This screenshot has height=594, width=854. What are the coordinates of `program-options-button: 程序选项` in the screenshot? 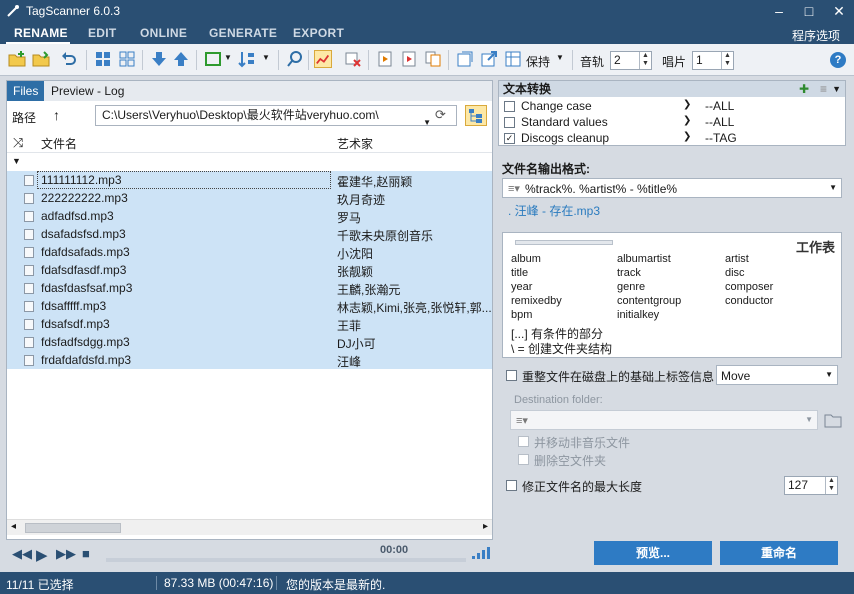 It's located at (816, 35).